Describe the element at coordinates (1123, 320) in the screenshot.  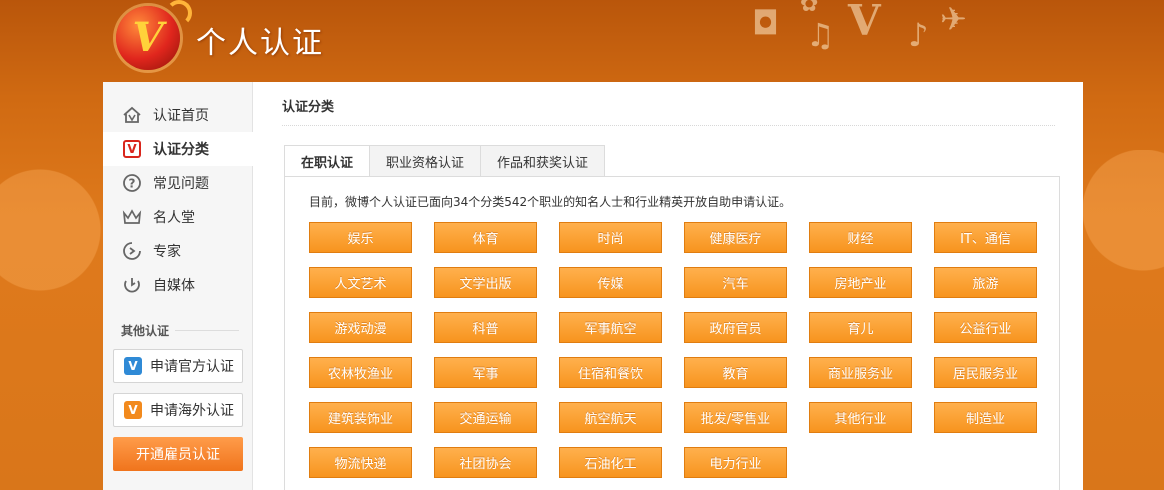
I see `background-cloud-right` at that location.